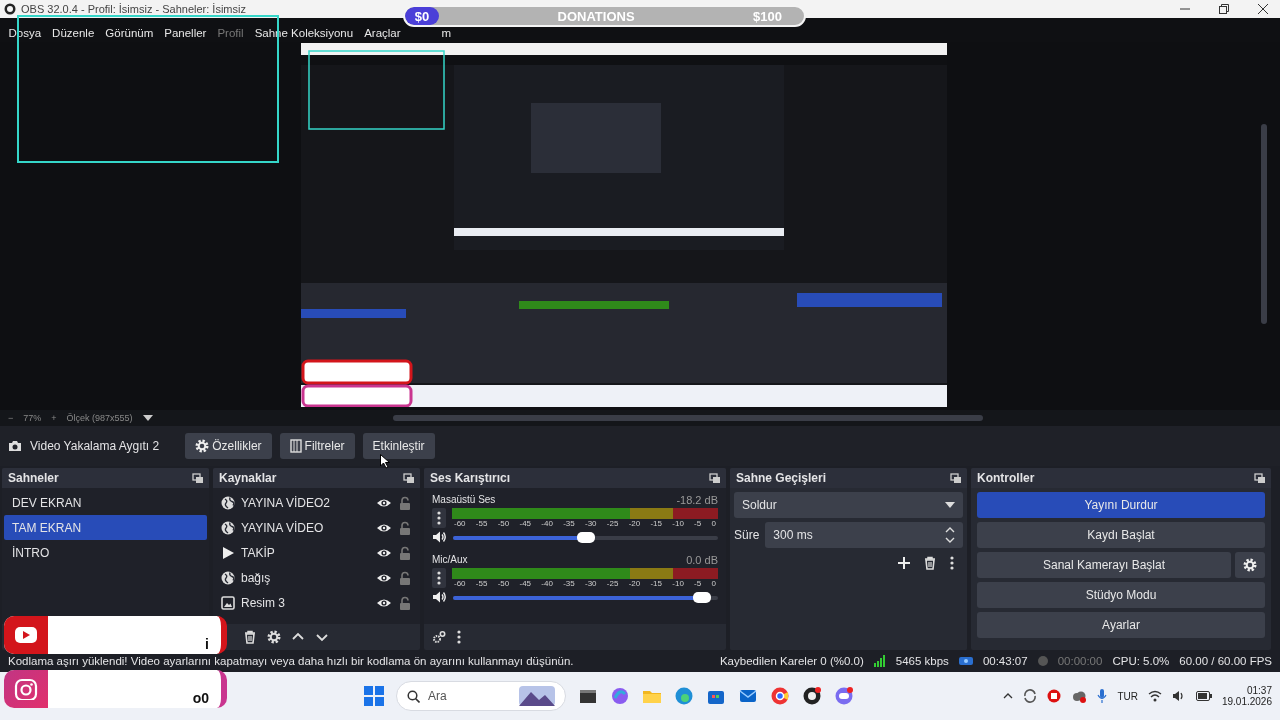 The image size is (1280, 720). I want to click on settings-button, so click(1250, 565).